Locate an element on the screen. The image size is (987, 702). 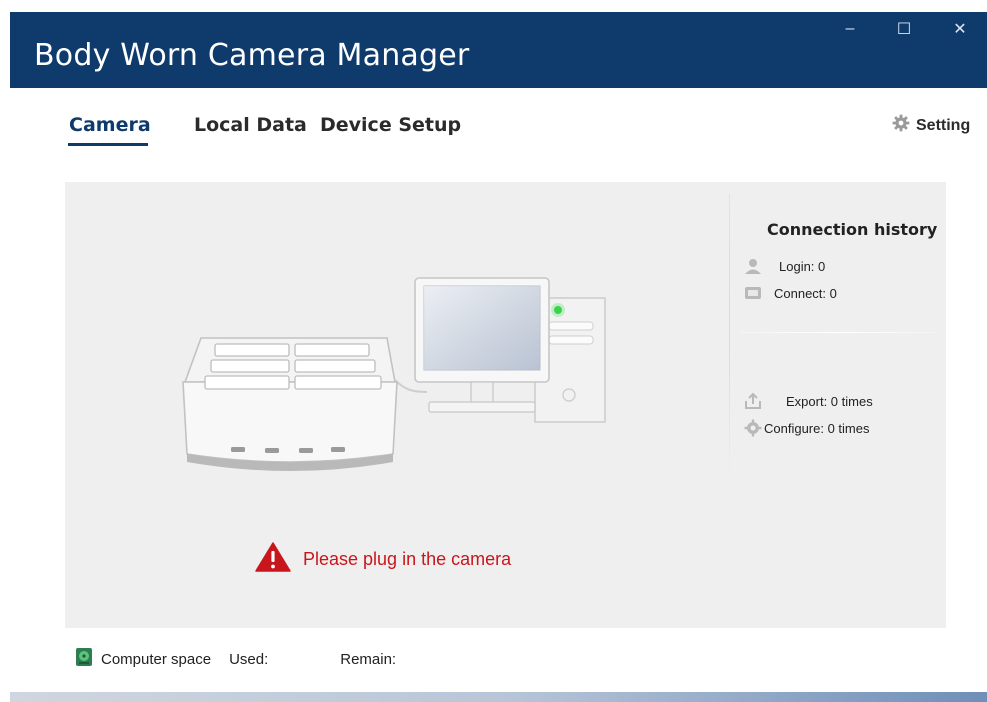
active-tab-indicator is located at coordinates (108, 144).